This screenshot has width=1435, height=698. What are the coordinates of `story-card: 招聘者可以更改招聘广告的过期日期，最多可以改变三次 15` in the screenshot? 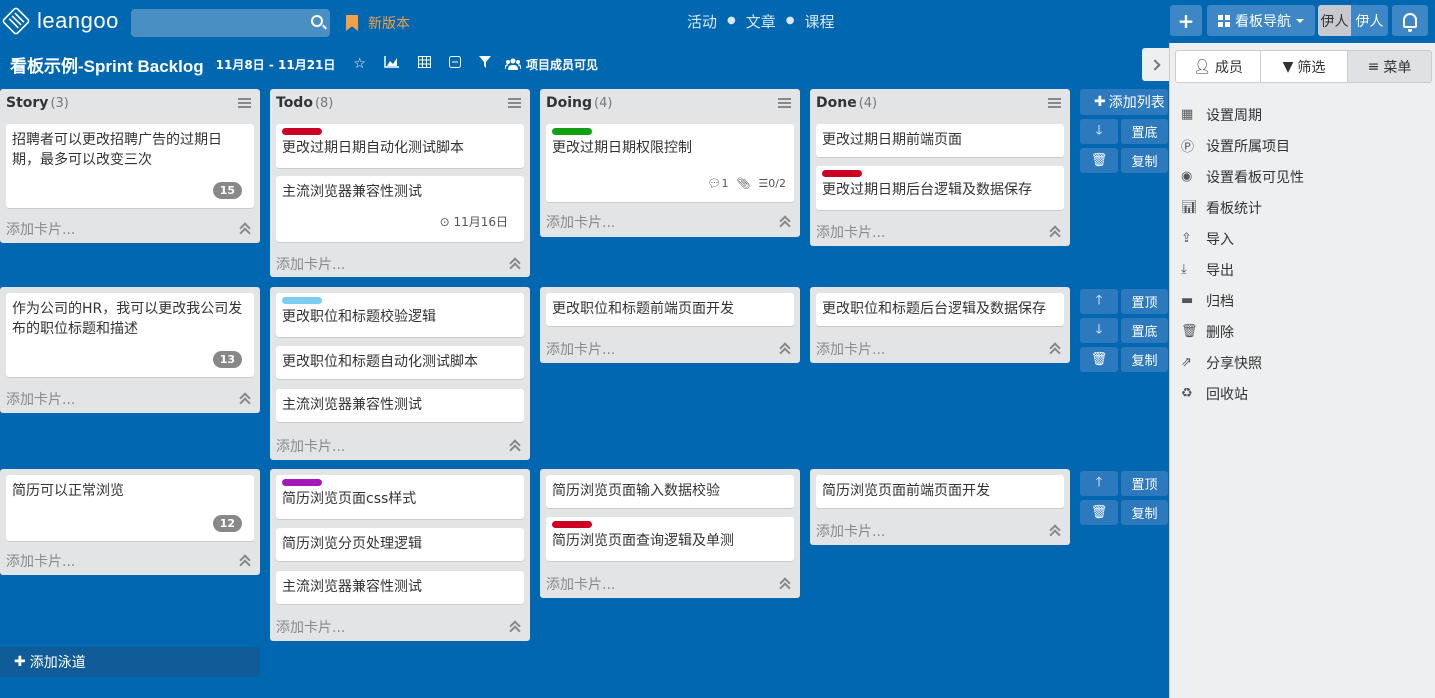 It's located at (130, 166).